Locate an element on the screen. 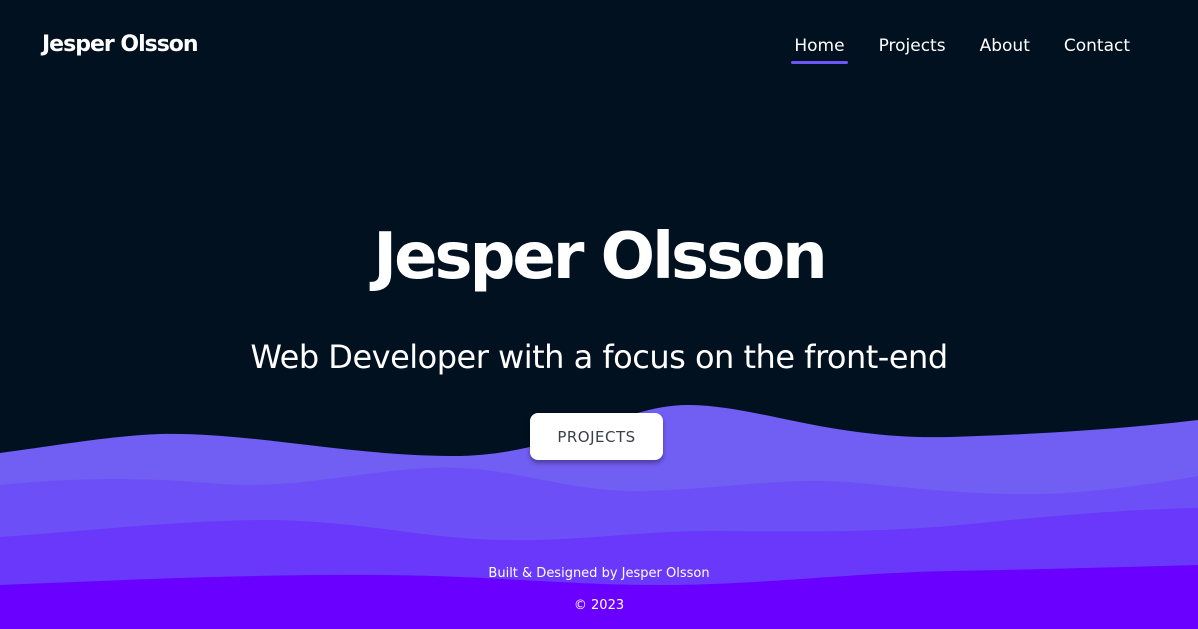  nav-item-about: About is located at coordinates (1005, 49).